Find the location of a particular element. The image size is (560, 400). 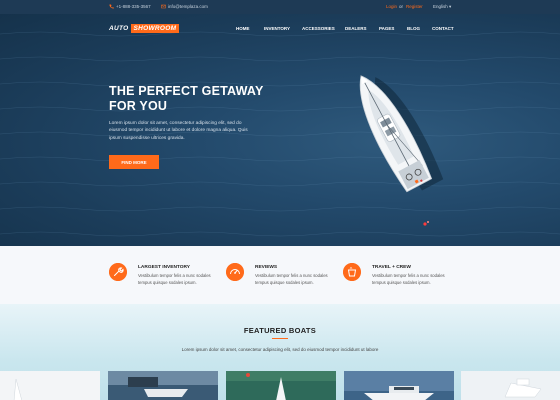

find-more-button: FIND MORE is located at coordinates (134, 162).